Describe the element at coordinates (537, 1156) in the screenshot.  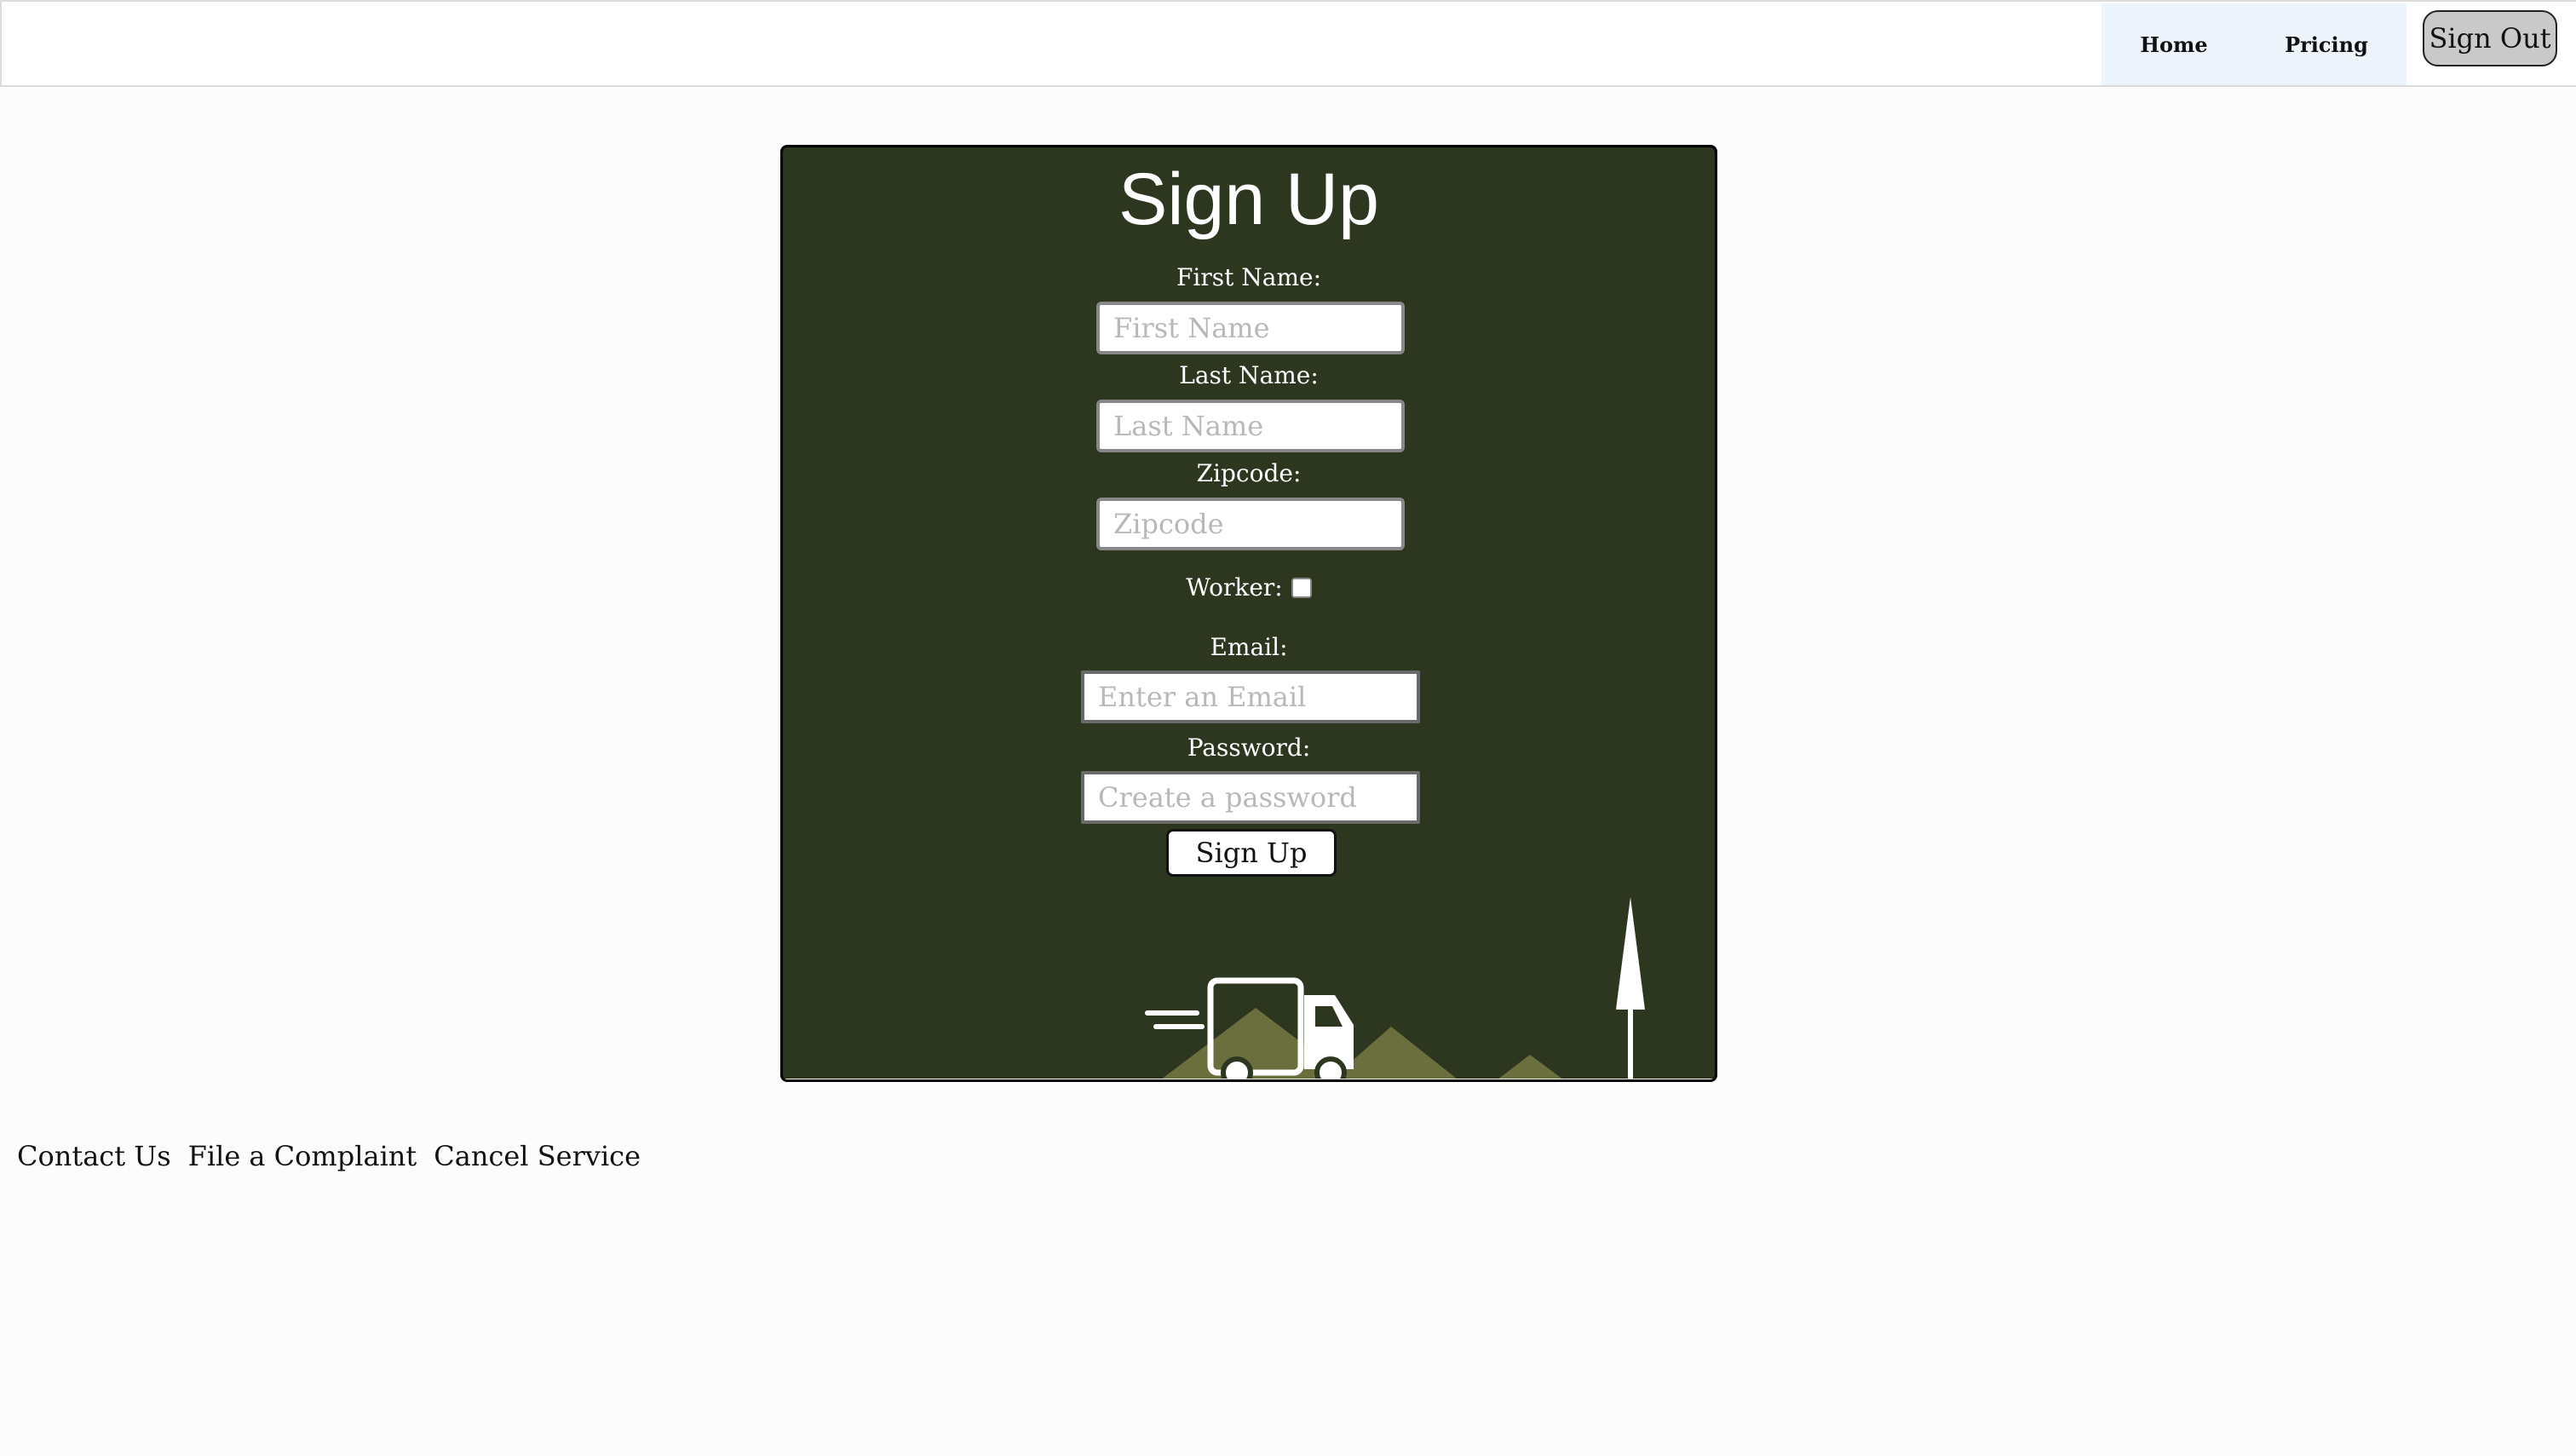
I see `cancel-service-link: Cancel Service` at that location.